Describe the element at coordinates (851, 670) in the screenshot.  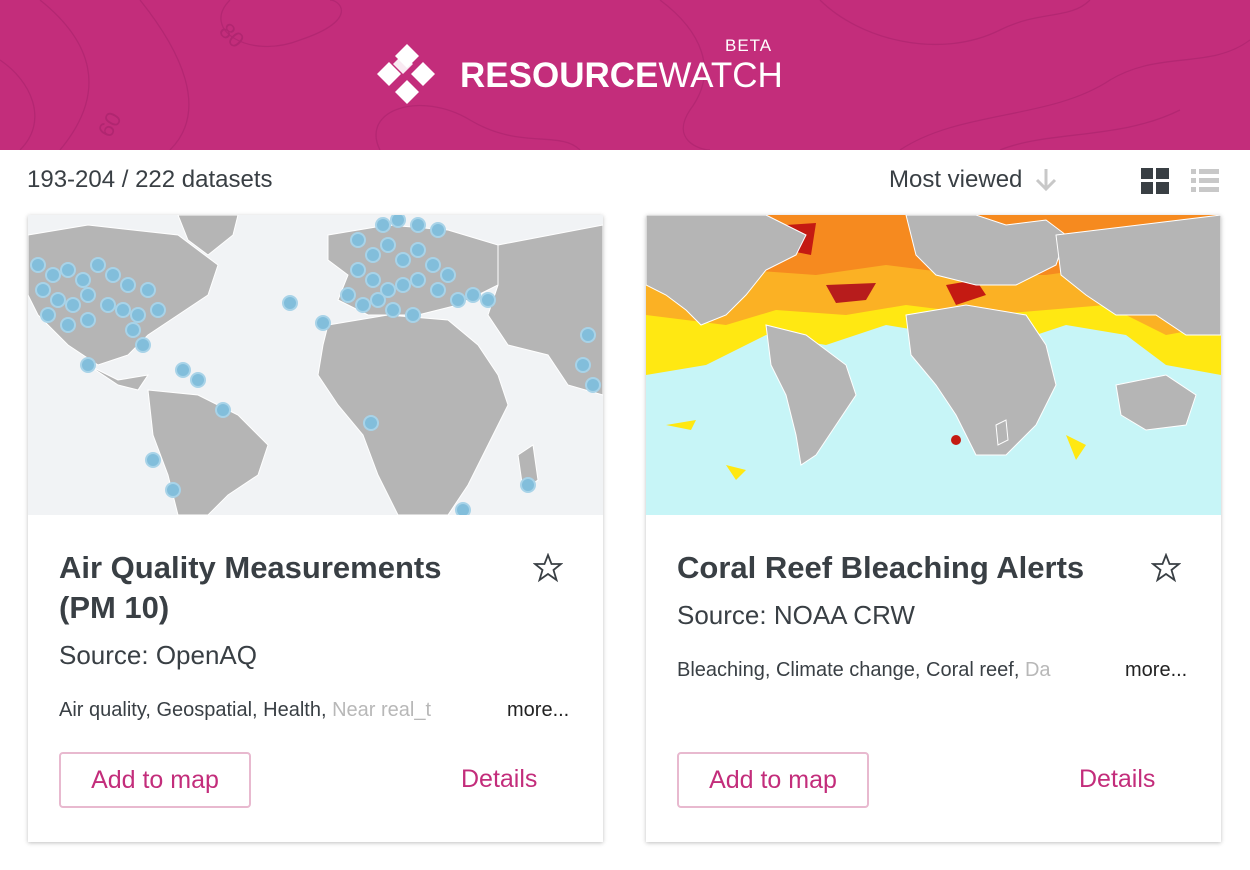
I see `card-tags-text: Bleaching, Climate change, Coral reef,` at that location.